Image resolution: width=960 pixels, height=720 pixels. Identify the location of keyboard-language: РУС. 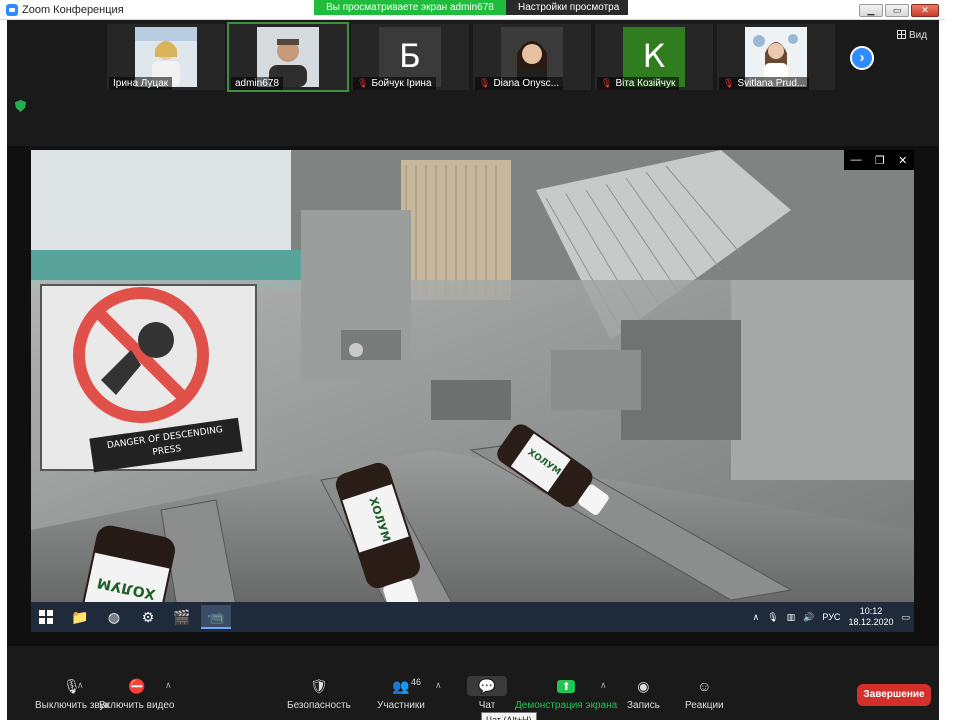
(831, 617).